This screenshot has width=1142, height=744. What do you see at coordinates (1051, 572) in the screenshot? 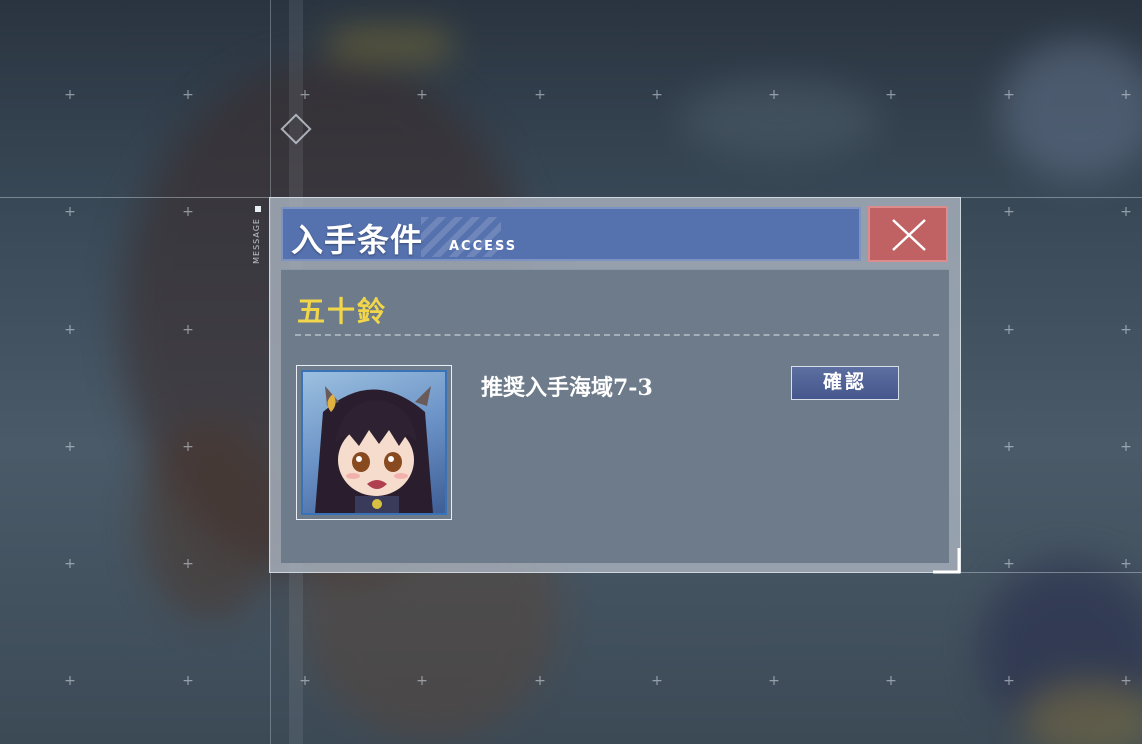
I see `hud-horizontal-line` at bounding box center [1051, 572].